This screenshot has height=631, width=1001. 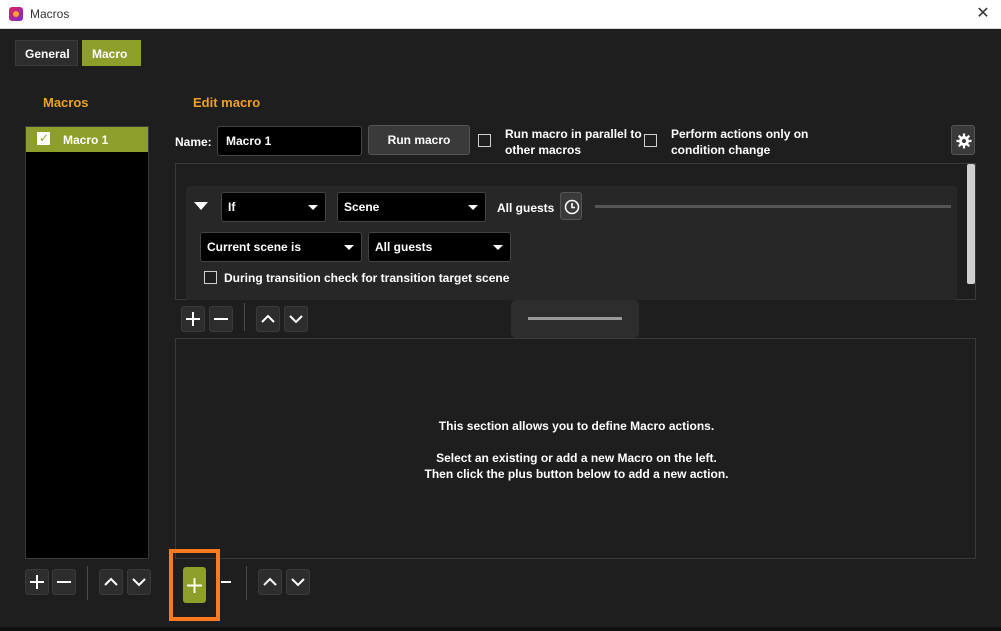 I want to click on edit-macro-heading: Edit macro, so click(x=227, y=102).